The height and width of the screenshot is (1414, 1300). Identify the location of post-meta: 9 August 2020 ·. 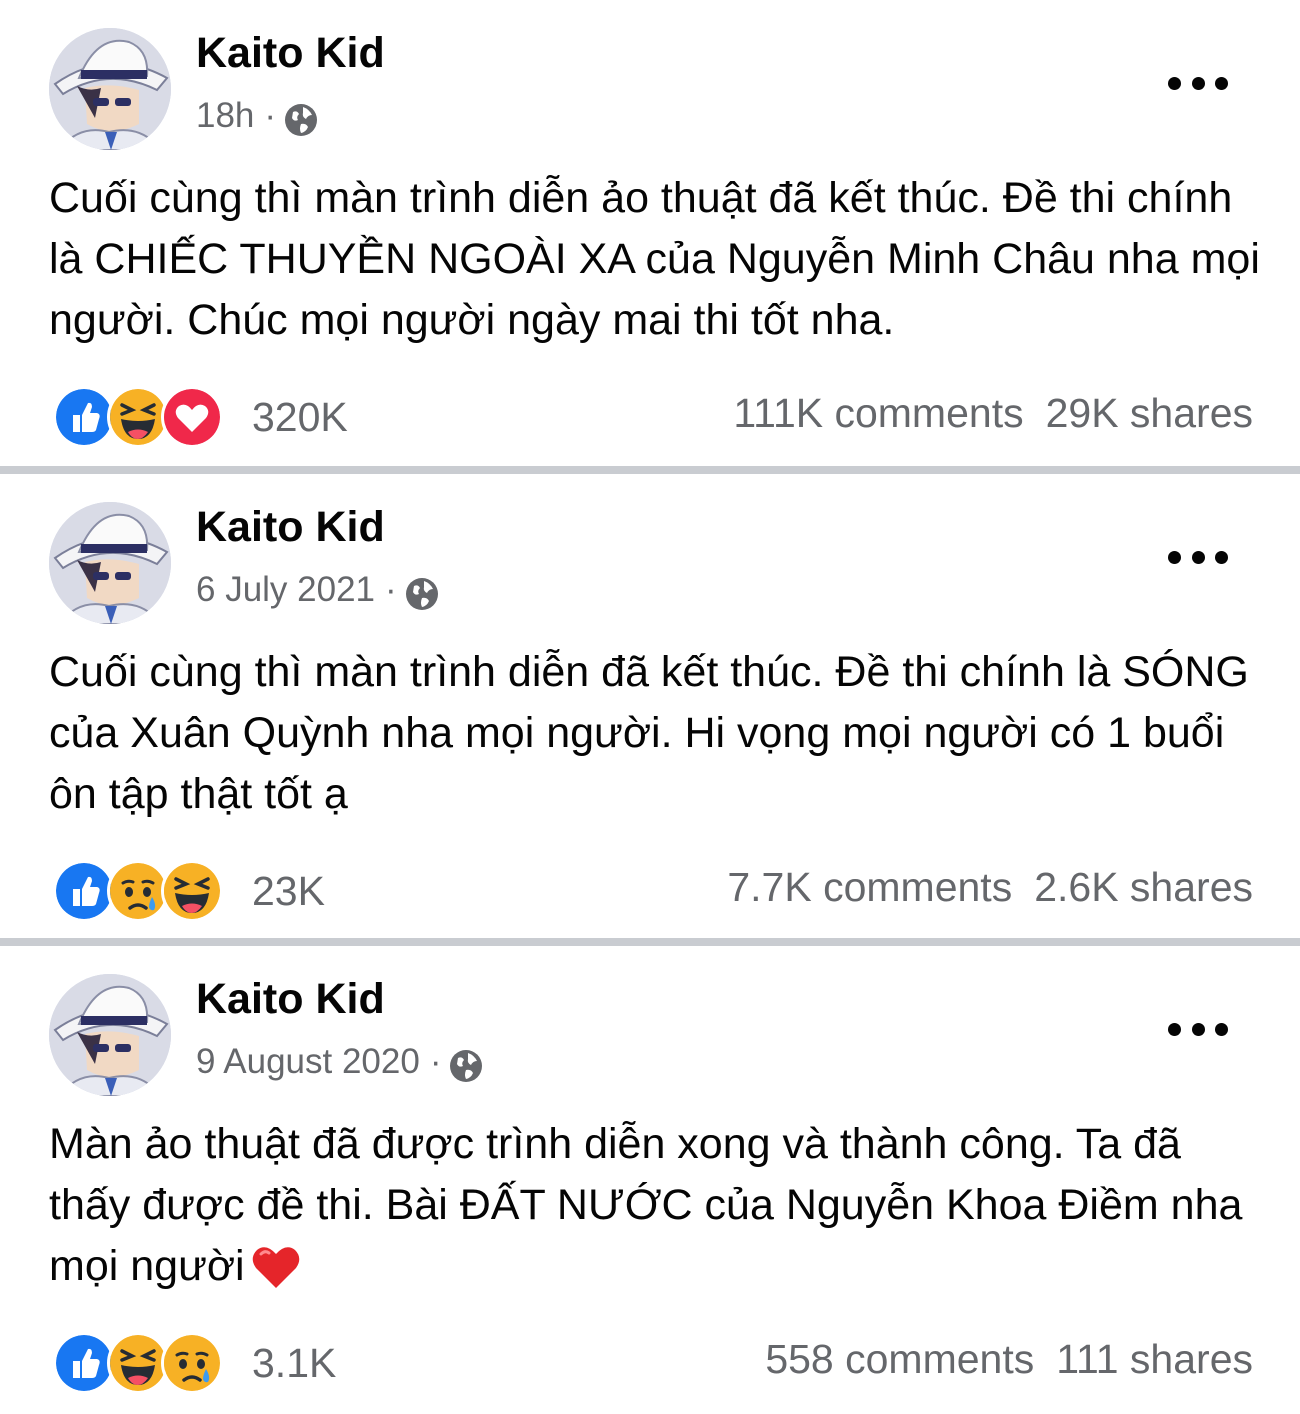
(339, 1062).